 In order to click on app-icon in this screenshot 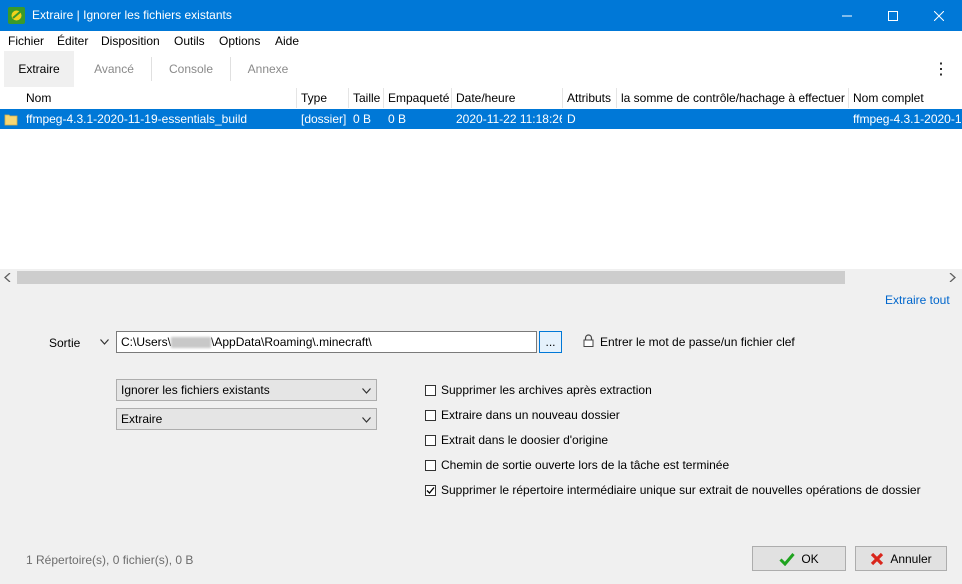, I will do `click(16, 15)`.